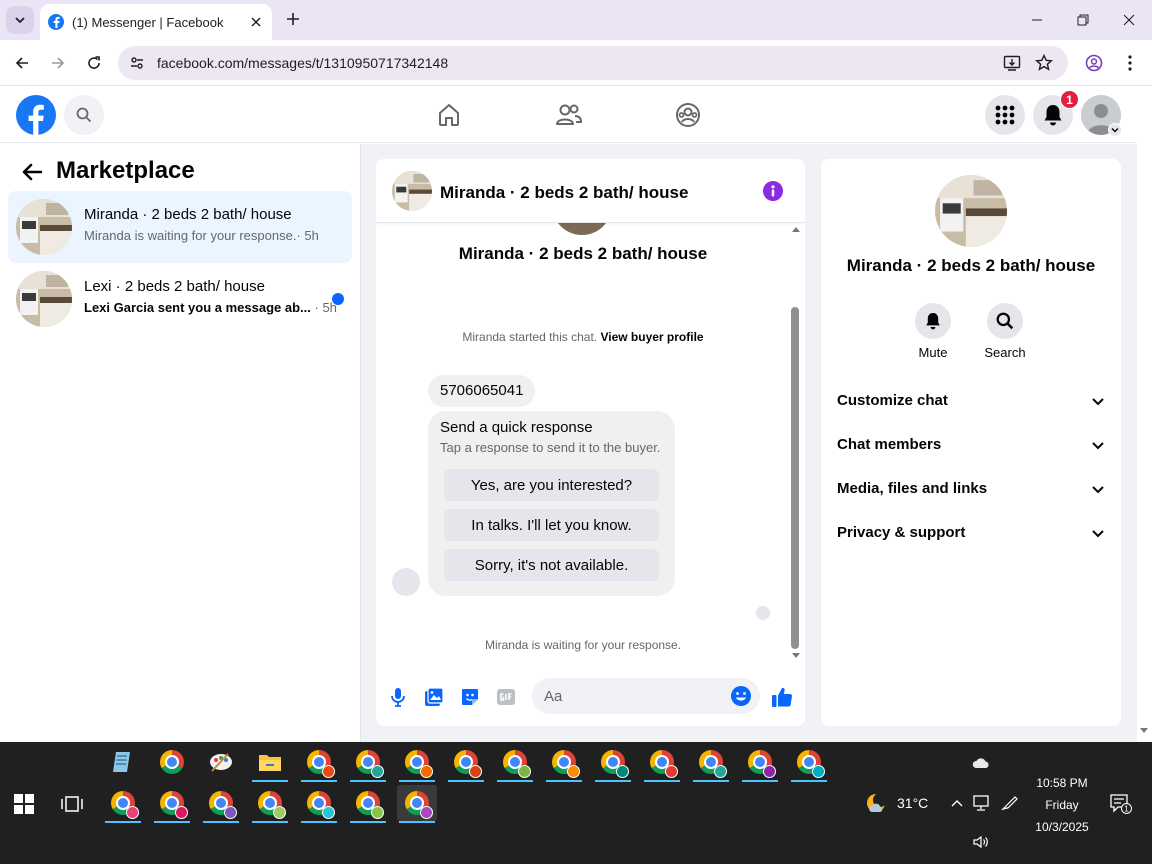 Image resolution: width=1152 pixels, height=864 pixels. I want to click on search-conversation-button: Search, so click(1005, 331).